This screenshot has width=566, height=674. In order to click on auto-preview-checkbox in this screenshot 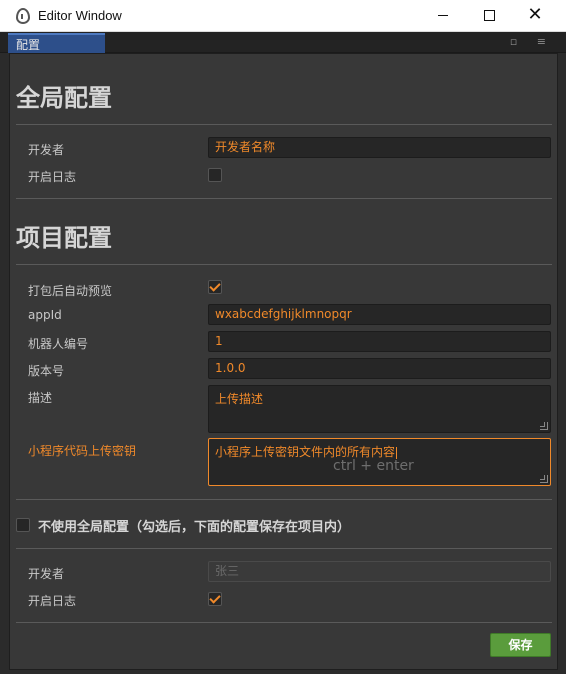, I will do `click(215, 287)`.